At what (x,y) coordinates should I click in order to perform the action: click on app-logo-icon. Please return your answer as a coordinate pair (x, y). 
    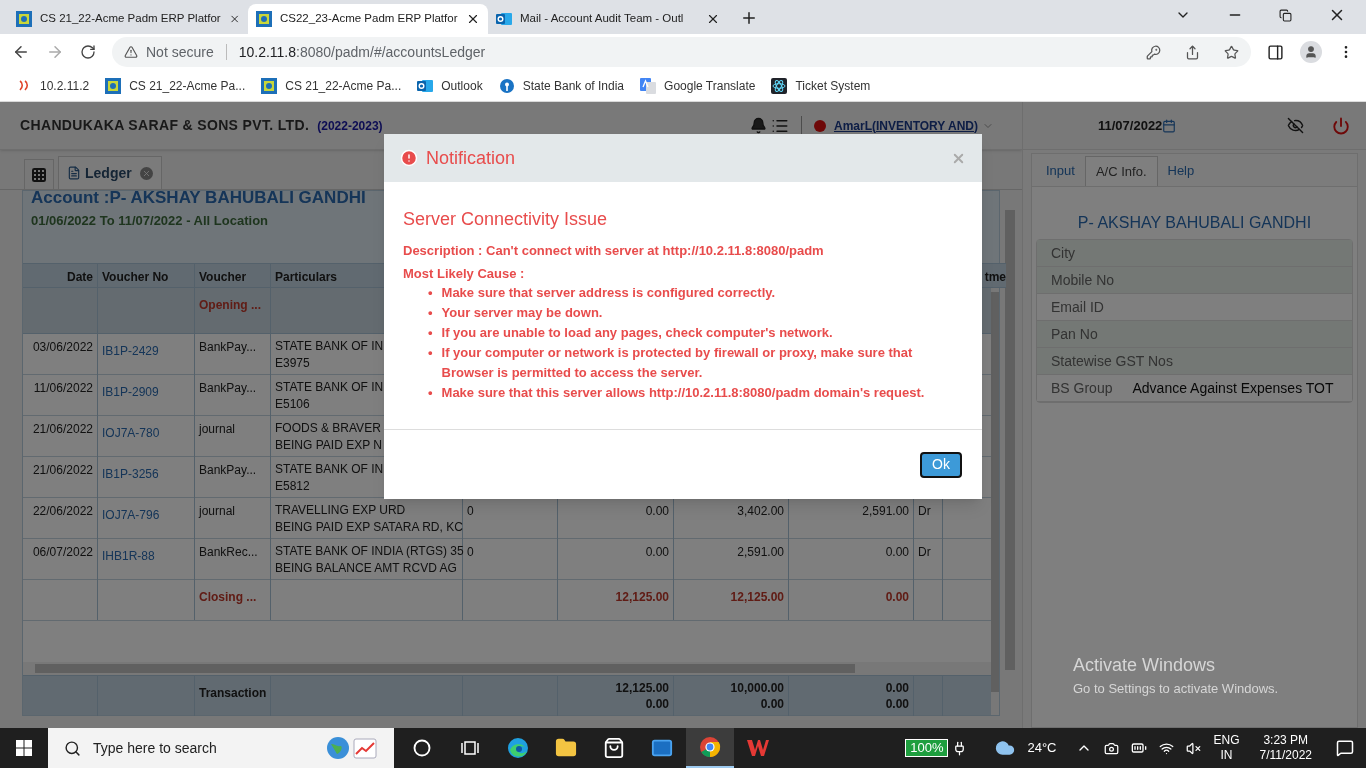
    Looking at the image, I should click on (264, 19).